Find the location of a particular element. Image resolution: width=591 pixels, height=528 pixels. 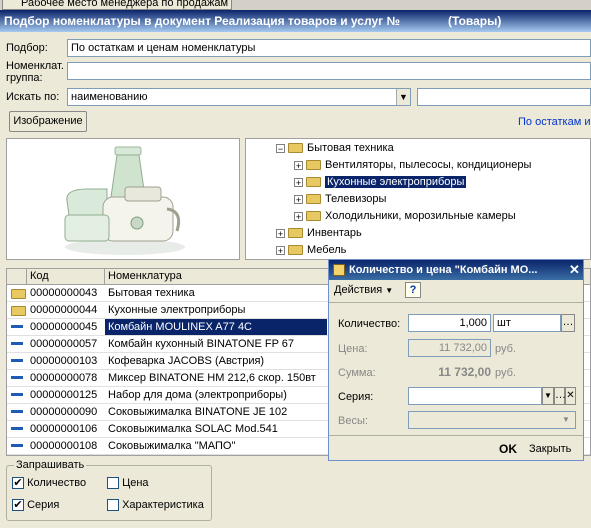

qty-checkbox: ✔ is located at coordinates (18, 483).